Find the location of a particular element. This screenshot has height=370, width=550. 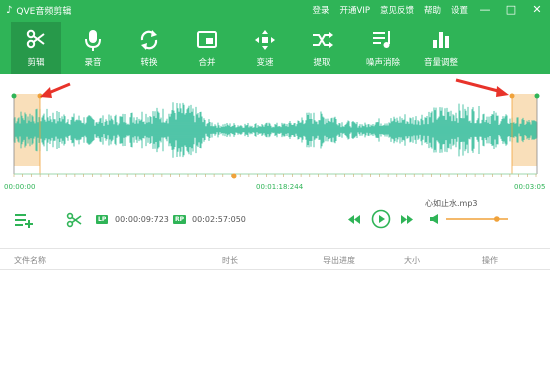

volume-slider-knob is located at coordinates (497, 219).